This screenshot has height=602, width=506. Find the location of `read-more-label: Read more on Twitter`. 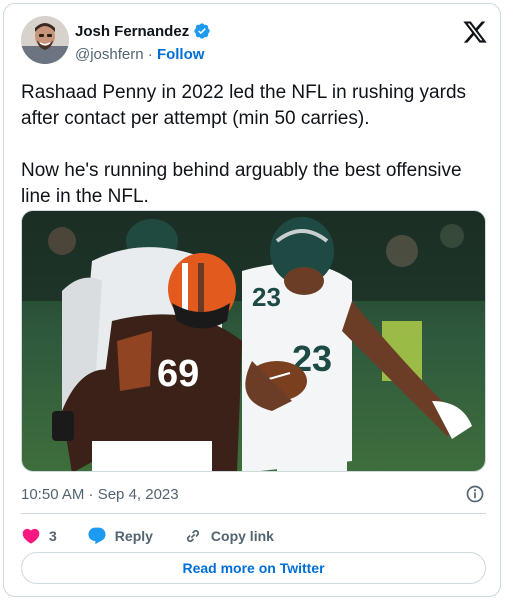

read-more-label: Read more on Twitter is located at coordinates (253, 568).